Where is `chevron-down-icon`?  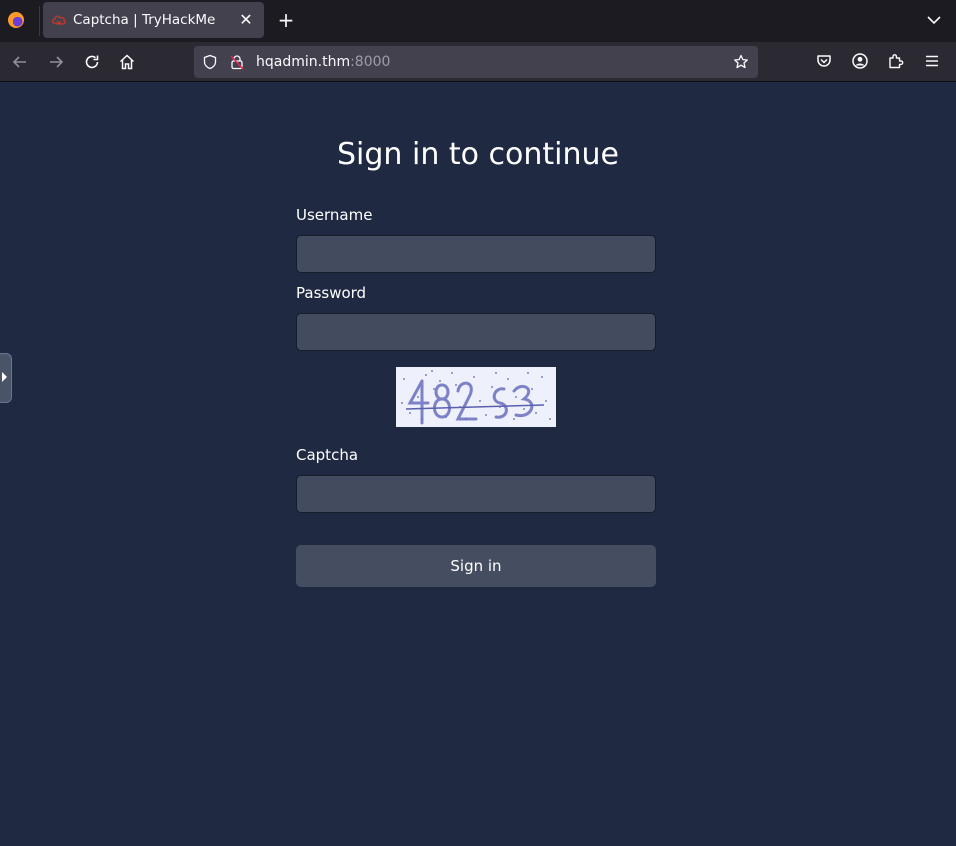 chevron-down-icon is located at coordinates (934, 20).